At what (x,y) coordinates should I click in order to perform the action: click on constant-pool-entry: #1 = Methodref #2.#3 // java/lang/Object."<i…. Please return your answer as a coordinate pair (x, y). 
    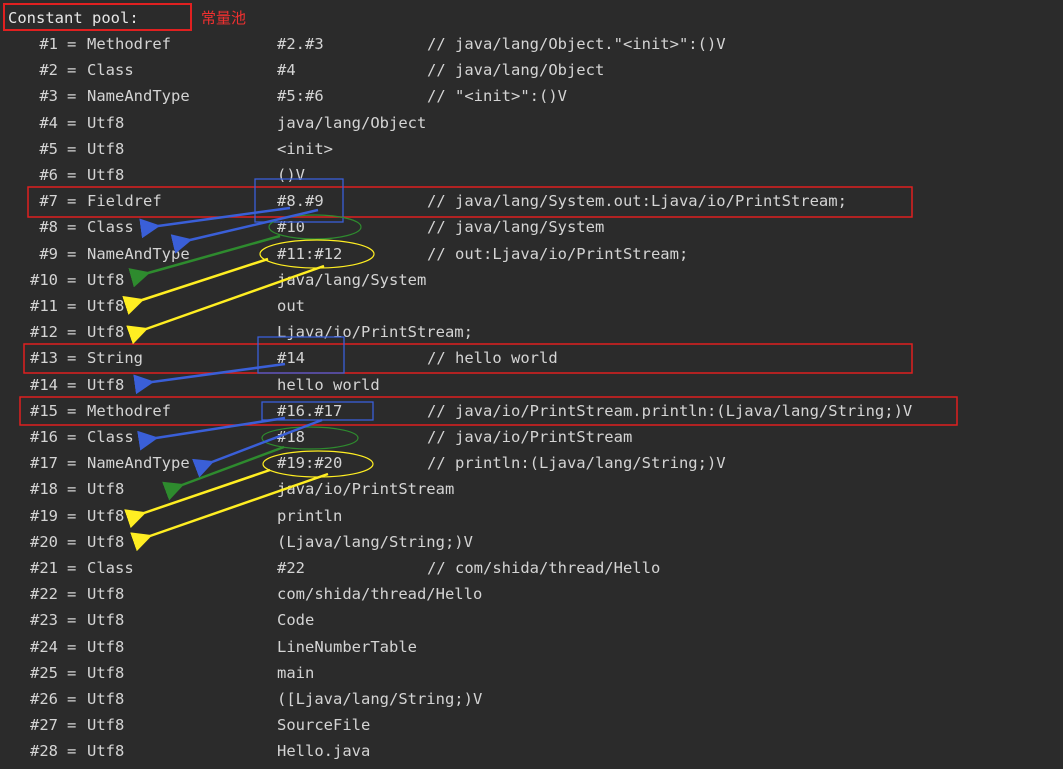
    Looking at the image, I should click on (531, 44).